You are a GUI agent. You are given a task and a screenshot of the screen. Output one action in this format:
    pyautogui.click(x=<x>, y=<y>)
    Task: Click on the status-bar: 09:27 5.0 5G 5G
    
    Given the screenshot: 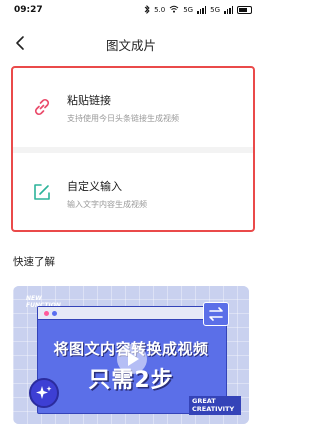 What is the action you would take?
    pyautogui.click(x=131, y=10)
    